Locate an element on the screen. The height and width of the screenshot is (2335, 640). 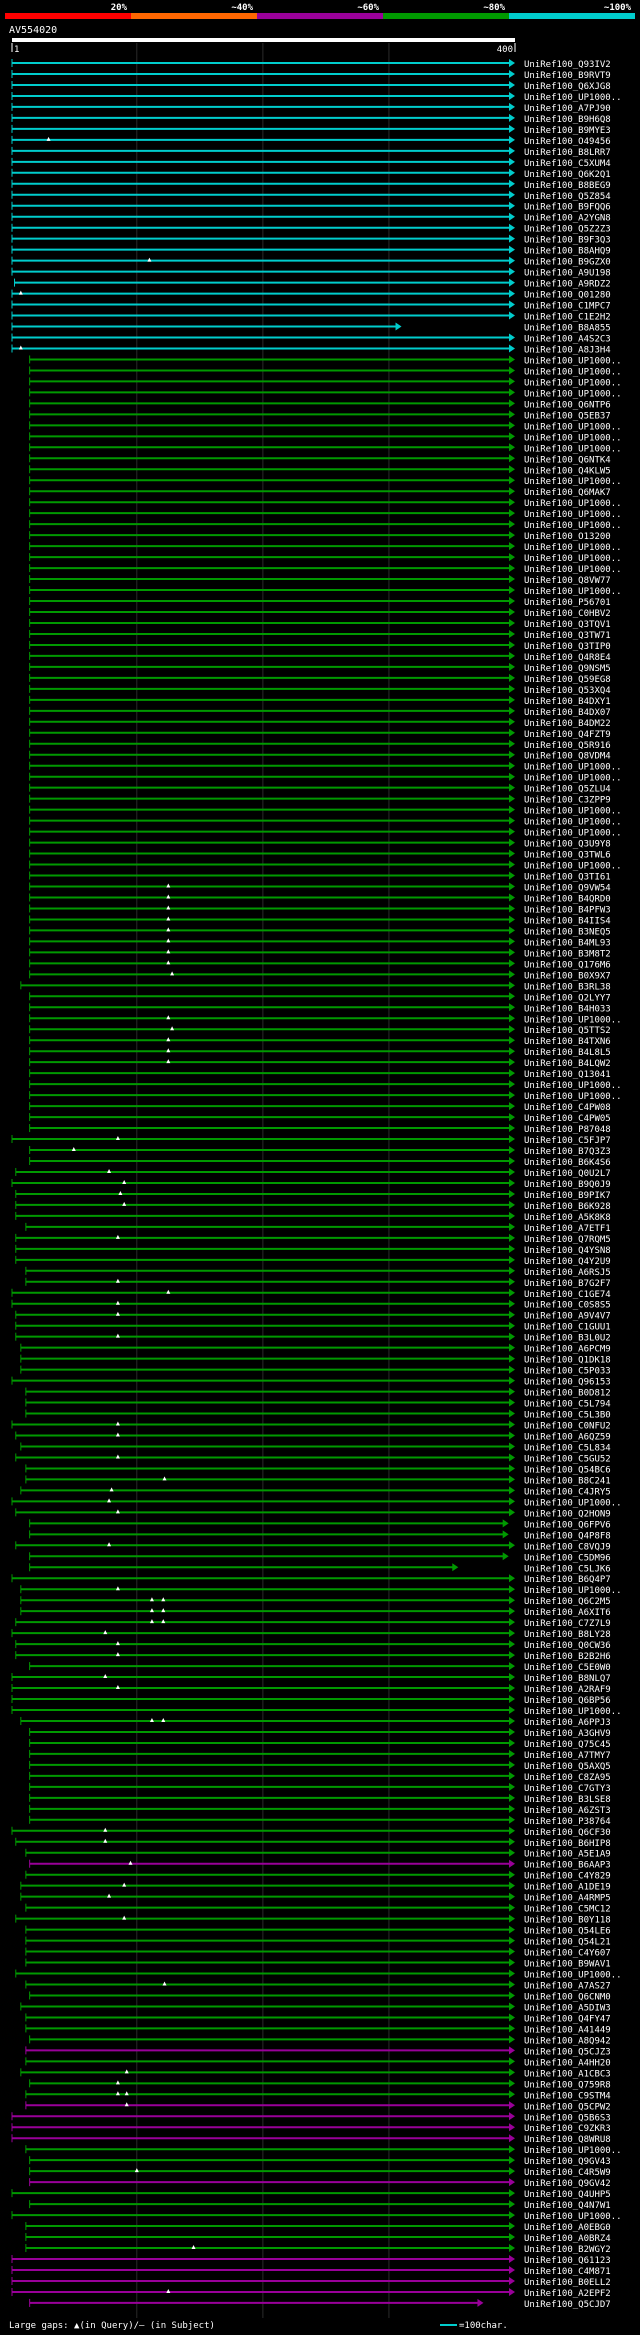
alignment-row: UniRef100_B8AHQ9 is located at coordinates (311, 251).